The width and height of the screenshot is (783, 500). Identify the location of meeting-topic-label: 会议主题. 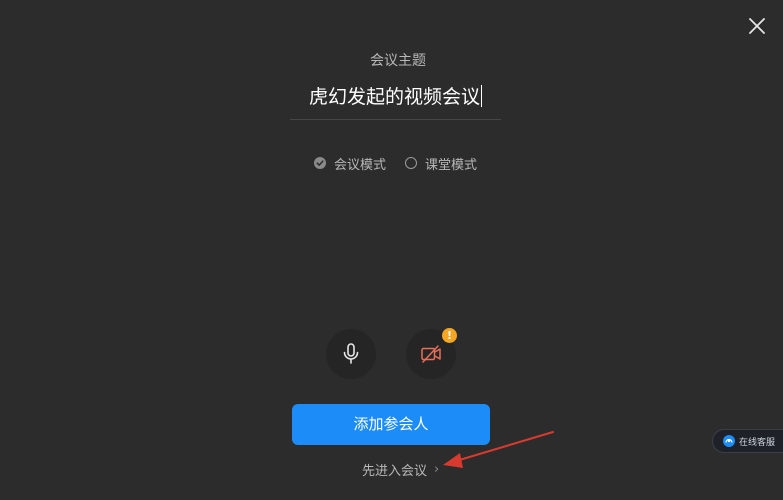
(398, 61).